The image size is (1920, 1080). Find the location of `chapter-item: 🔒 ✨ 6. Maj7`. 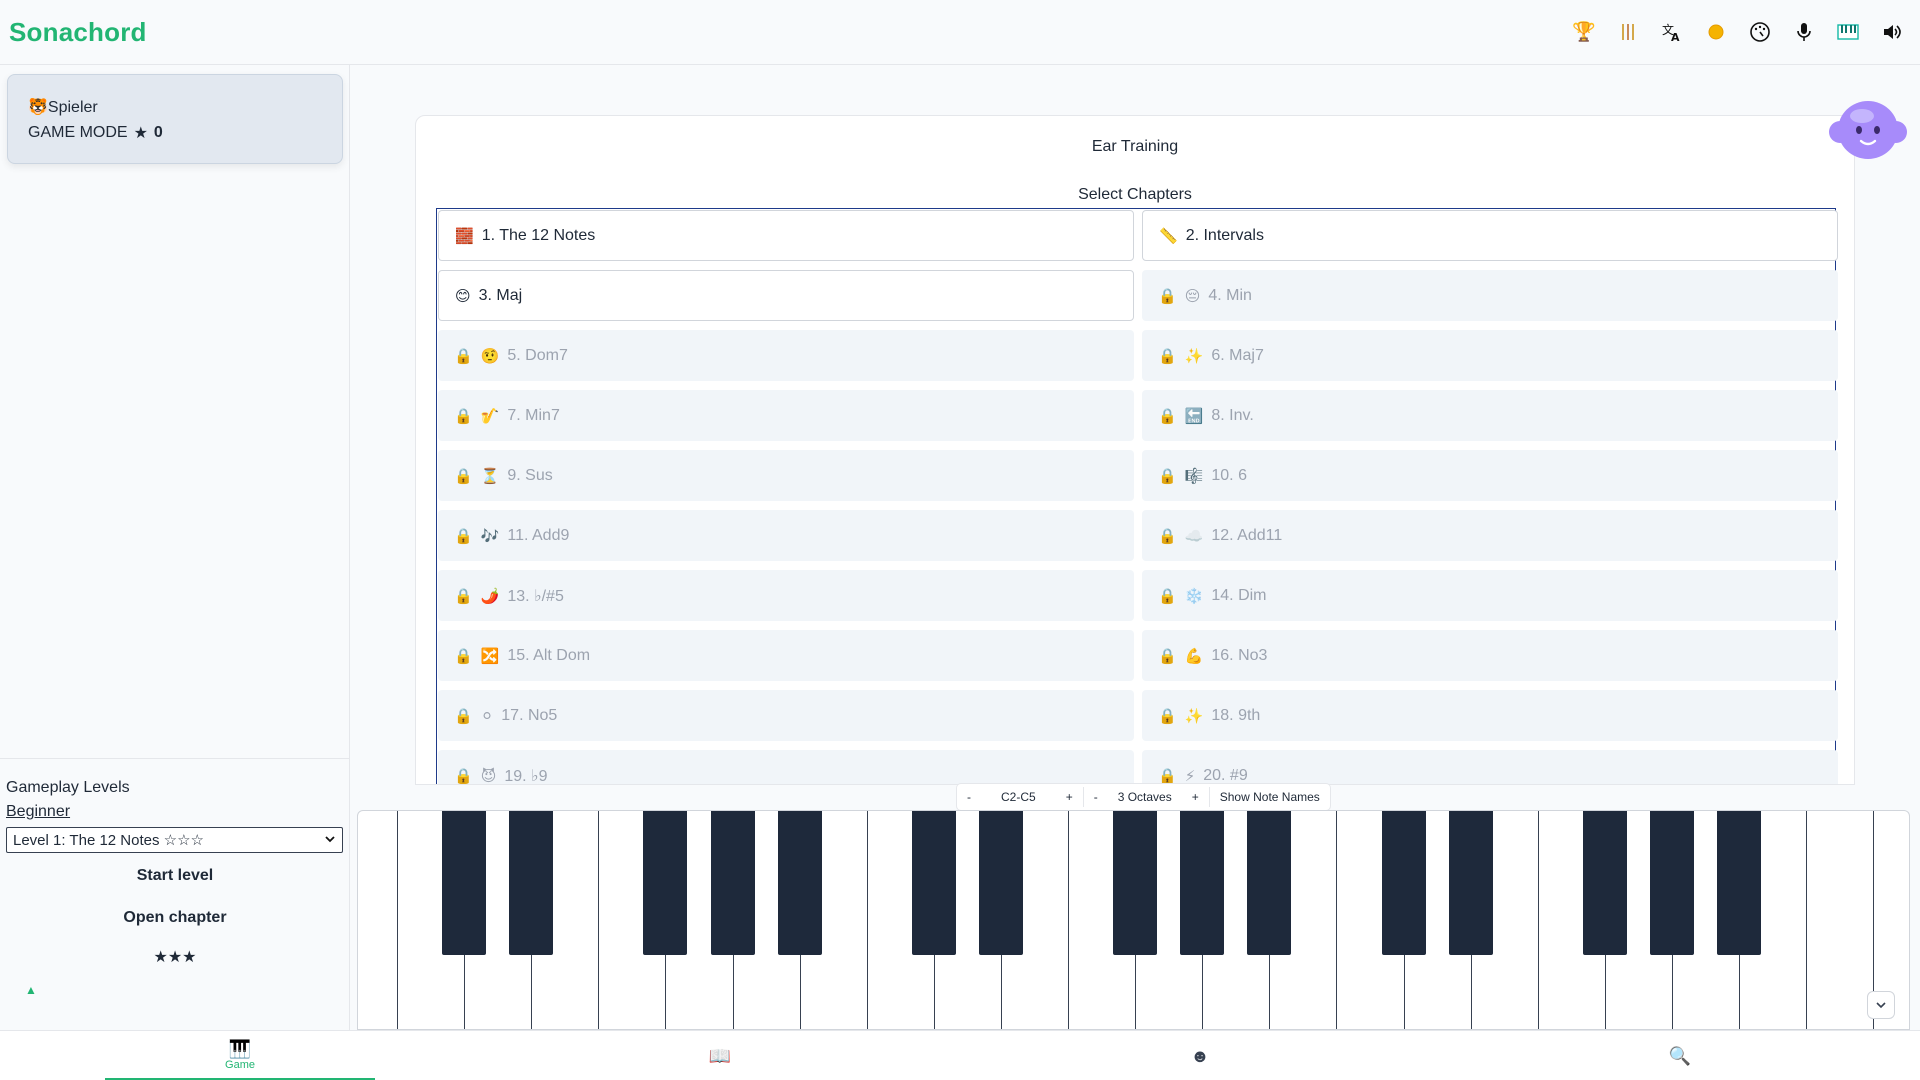

chapter-item: 🔒 ✨ 6. Maj7 is located at coordinates (1490, 355).